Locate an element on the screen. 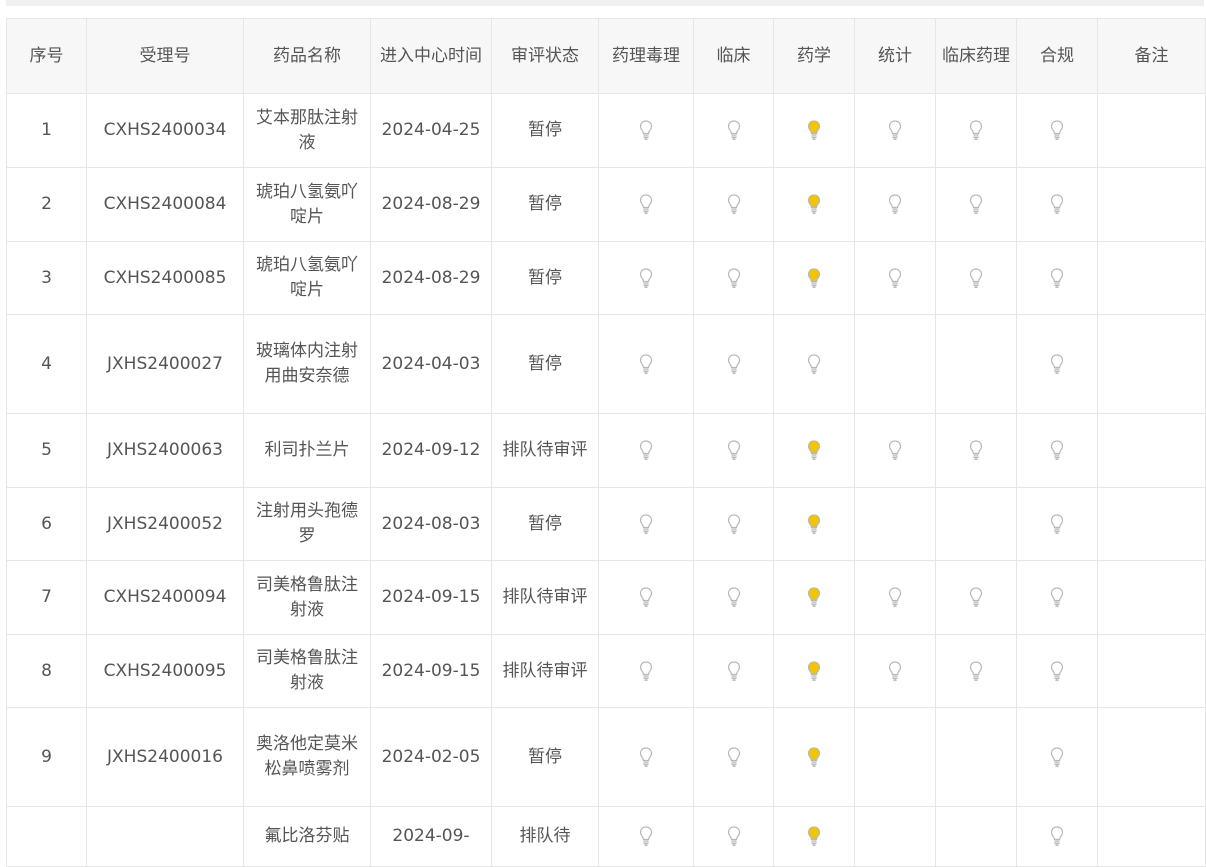 This screenshot has height=867, width=1206. col-pharmtox-header: 药理毒理 is located at coordinates (646, 56).